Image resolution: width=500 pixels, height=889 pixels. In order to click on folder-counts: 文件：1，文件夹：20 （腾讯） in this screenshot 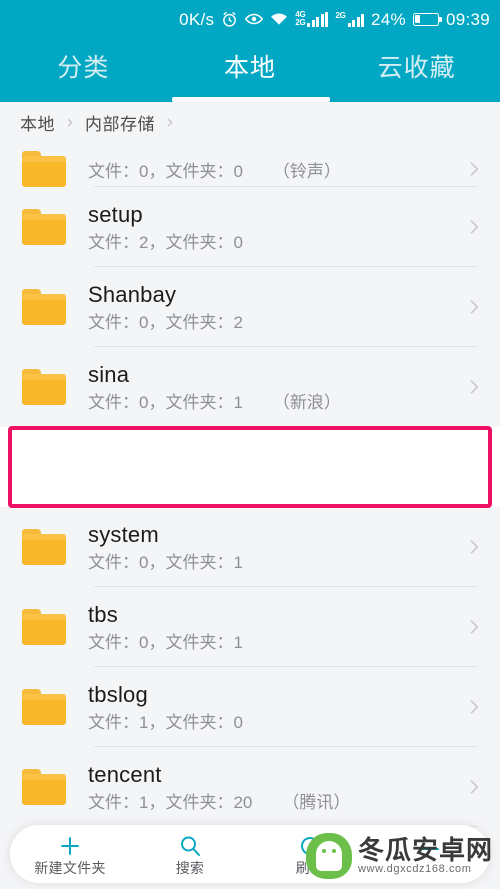, I will do `click(272, 803)`.